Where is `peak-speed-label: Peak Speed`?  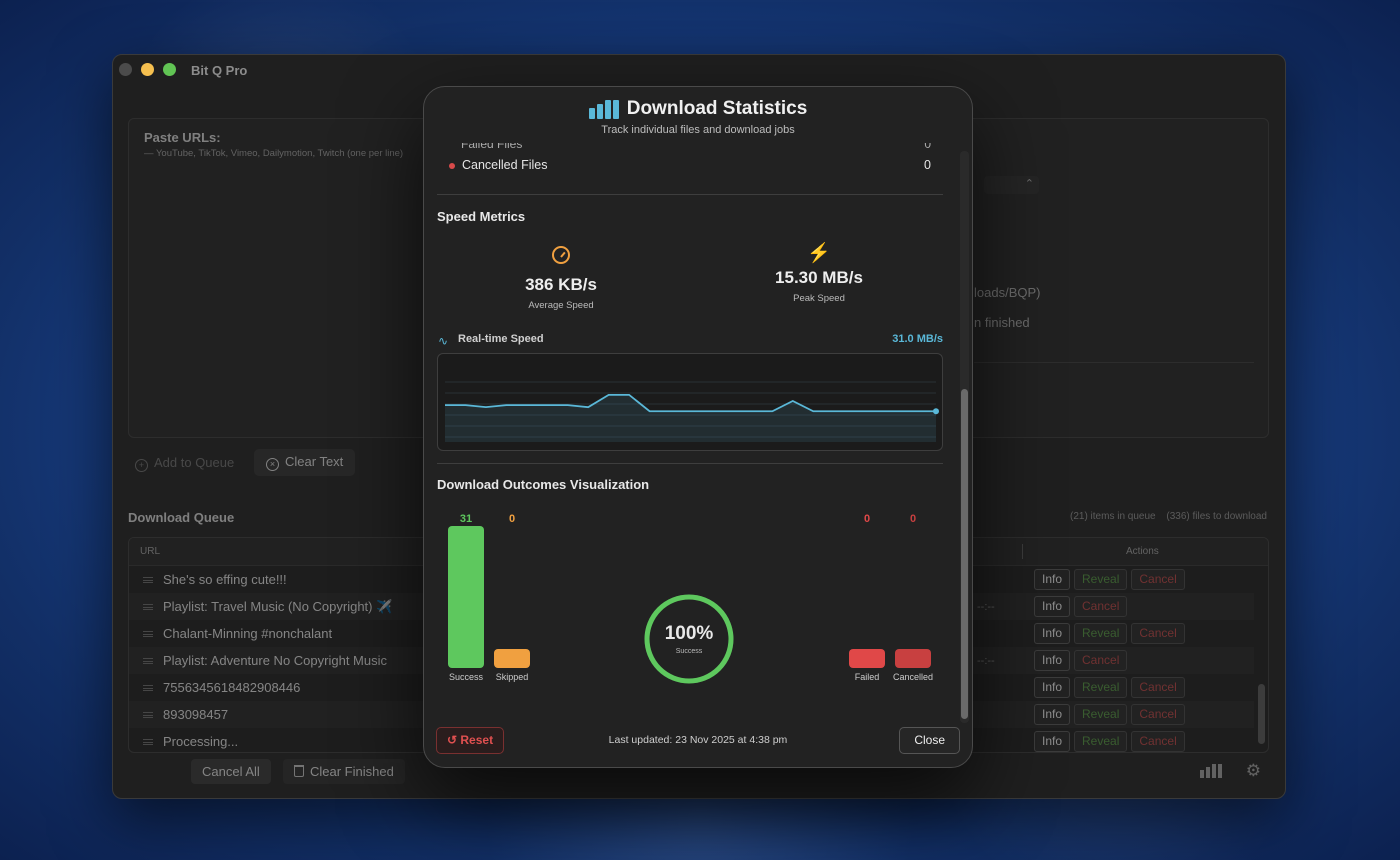
peak-speed-label: Peak Speed is located at coordinates (819, 298).